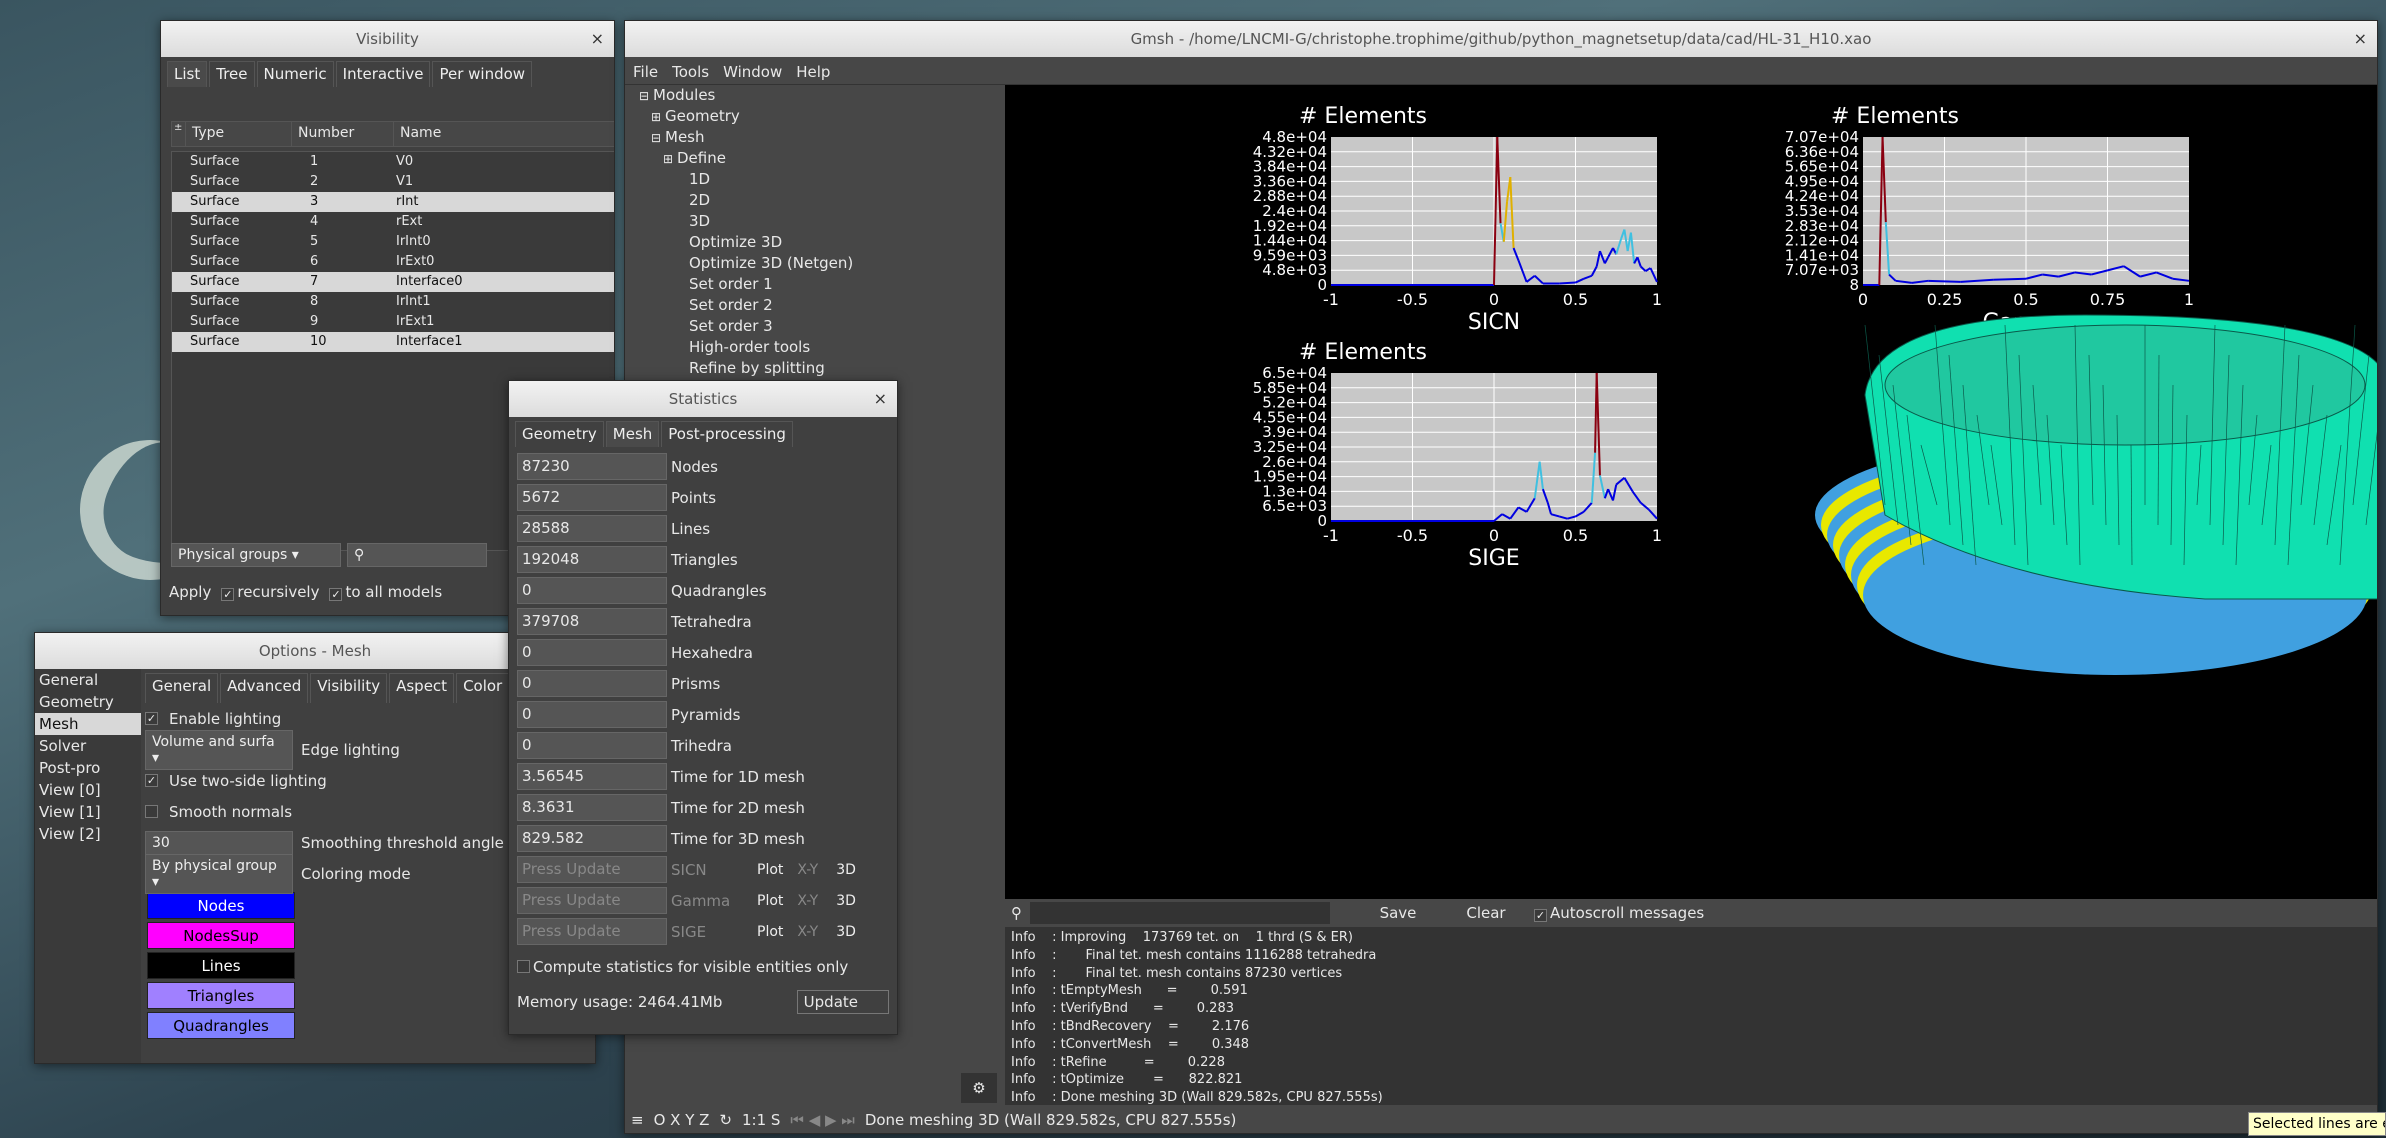 The height and width of the screenshot is (1138, 2386). I want to click on table-row: Surface 6 IrExt0, so click(393, 262).